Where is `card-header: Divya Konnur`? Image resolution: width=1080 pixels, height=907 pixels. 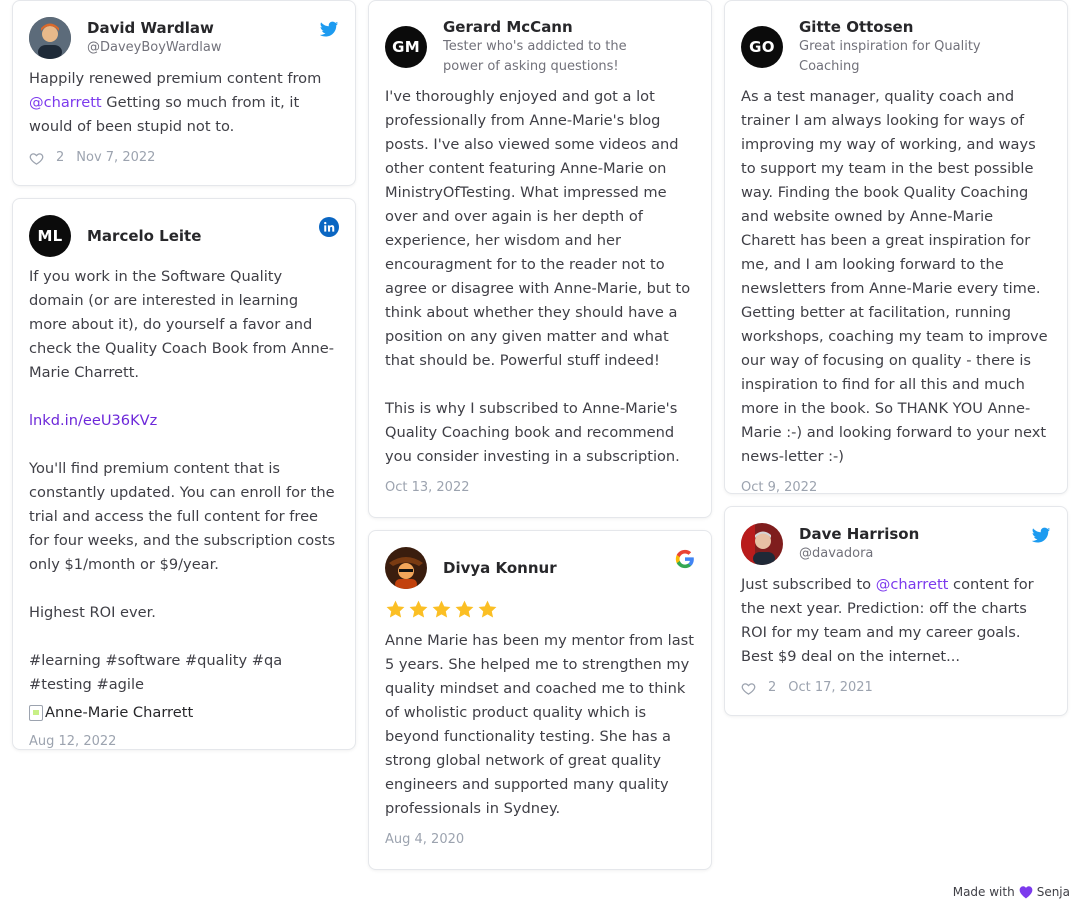 card-header: Divya Konnur is located at coordinates (540, 568).